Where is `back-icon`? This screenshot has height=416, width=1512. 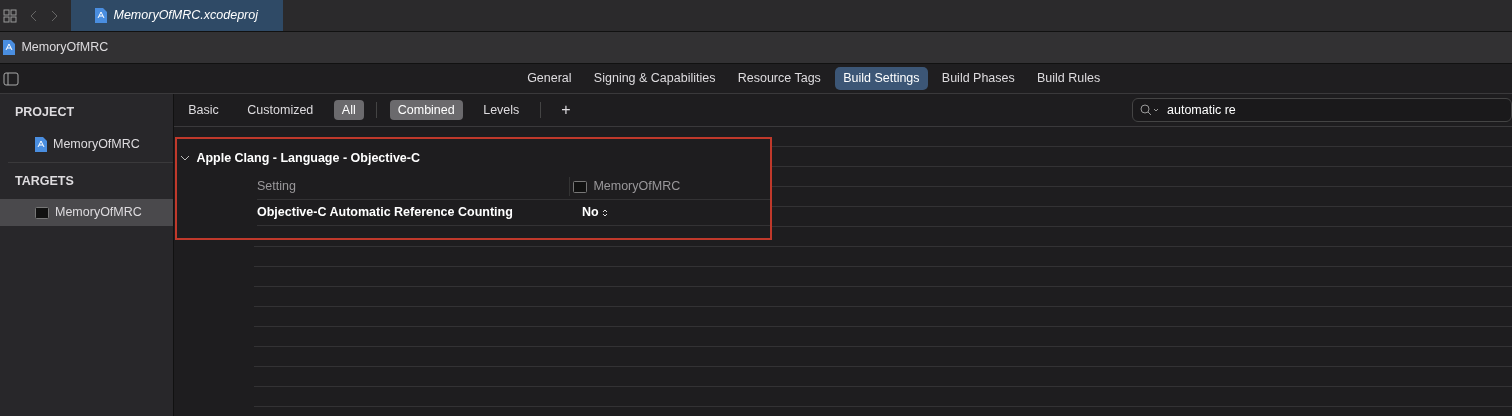
back-icon is located at coordinates (33, 15).